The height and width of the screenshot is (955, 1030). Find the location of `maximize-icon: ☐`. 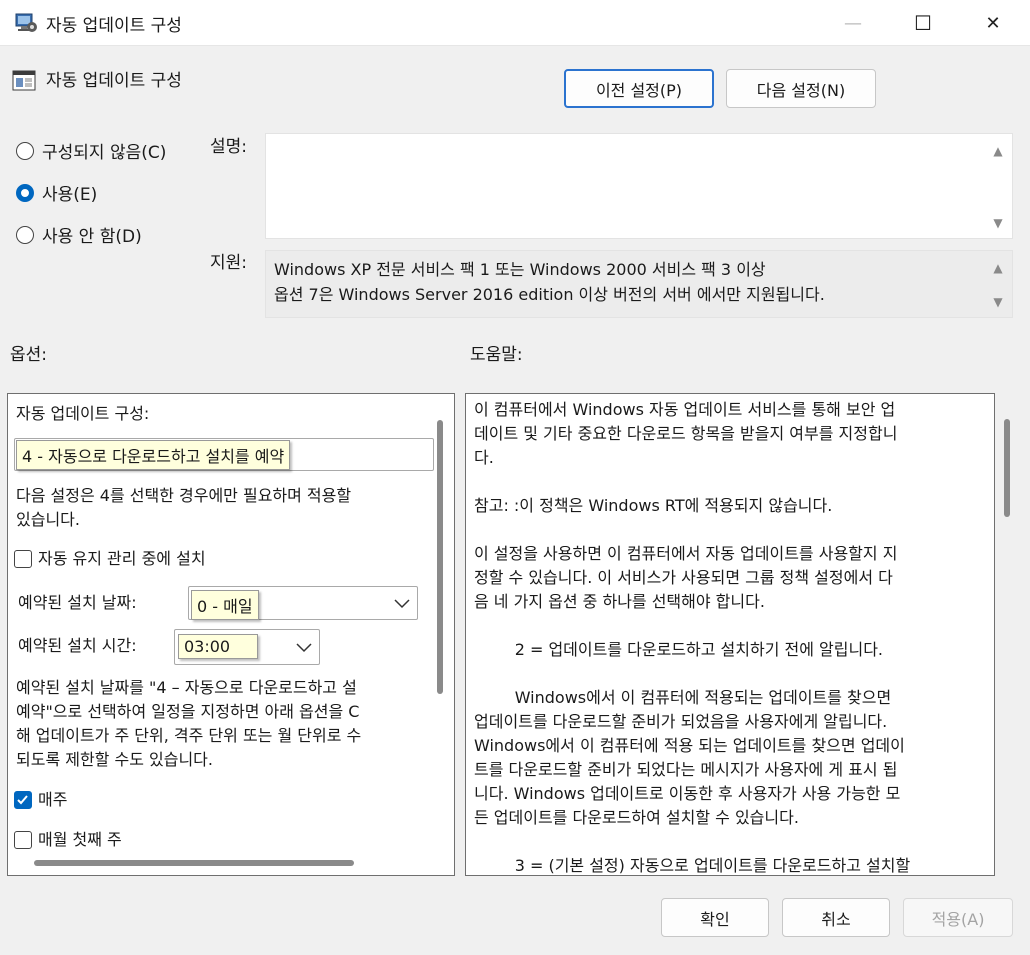

maximize-icon: ☐ is located at coordinates (923, 23).